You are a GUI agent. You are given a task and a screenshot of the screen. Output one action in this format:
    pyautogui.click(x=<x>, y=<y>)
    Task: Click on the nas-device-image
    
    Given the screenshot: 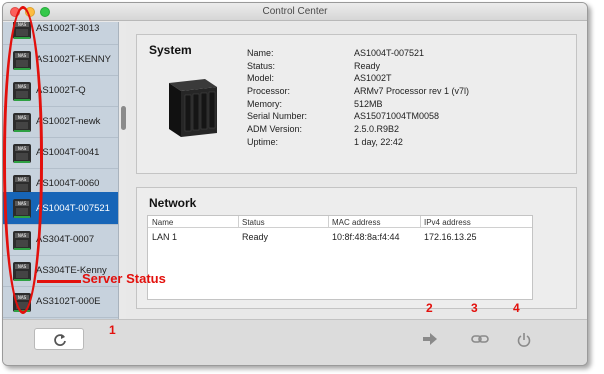 What is the action you would take?
    pyautogui.click(x=193, y=108)
    